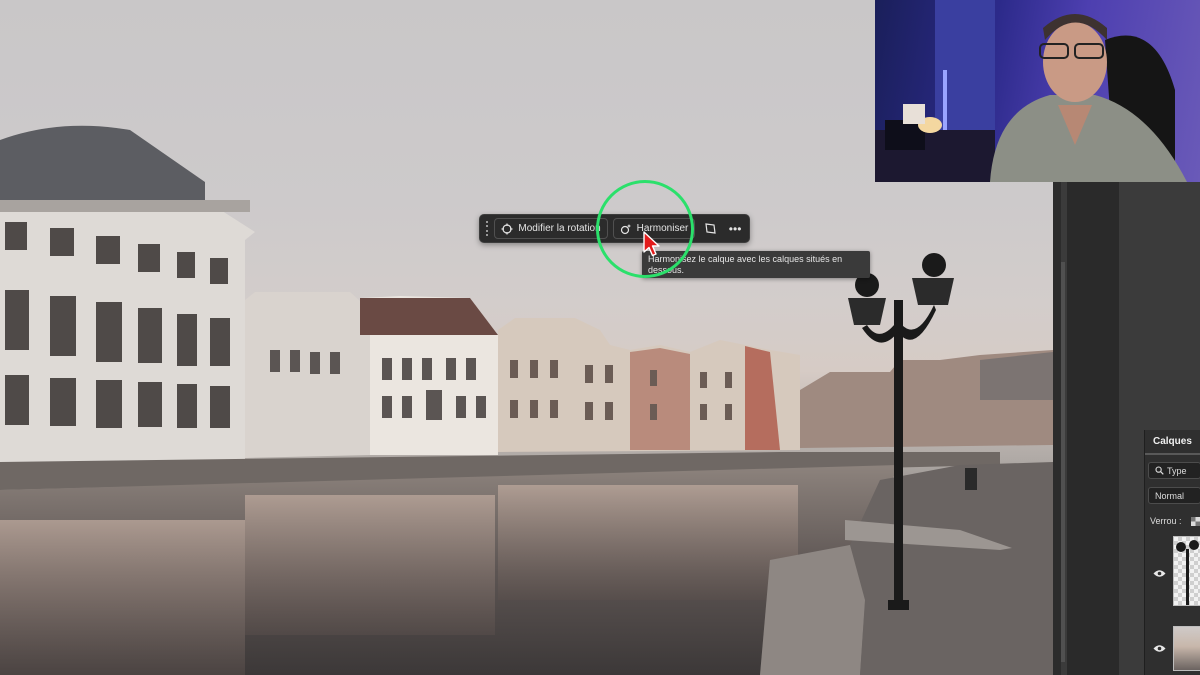  Describe the element at coordinates (1031, 91) in the screenshot. I see `presenter-video` at that location.